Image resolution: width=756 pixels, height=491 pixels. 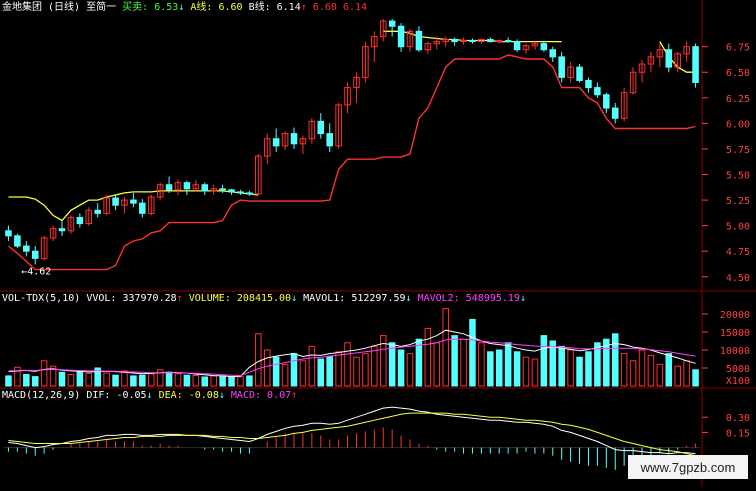 I want to click on price-tick-label: 4.75, so click(x=738, y=252).